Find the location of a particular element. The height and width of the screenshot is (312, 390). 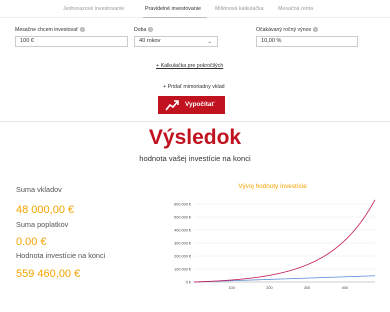

final-value: 559 460,00 € is located at coordinates (48, 274).